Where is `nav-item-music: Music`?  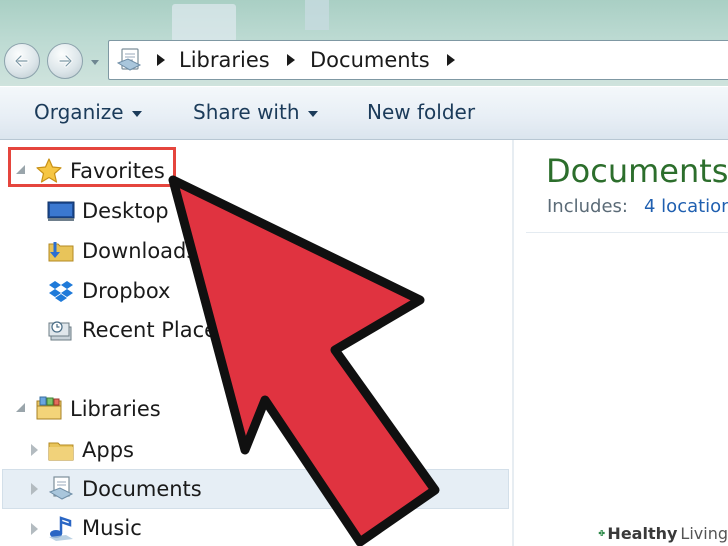 nav-item-music: Music is located at coordinates (94, 528).